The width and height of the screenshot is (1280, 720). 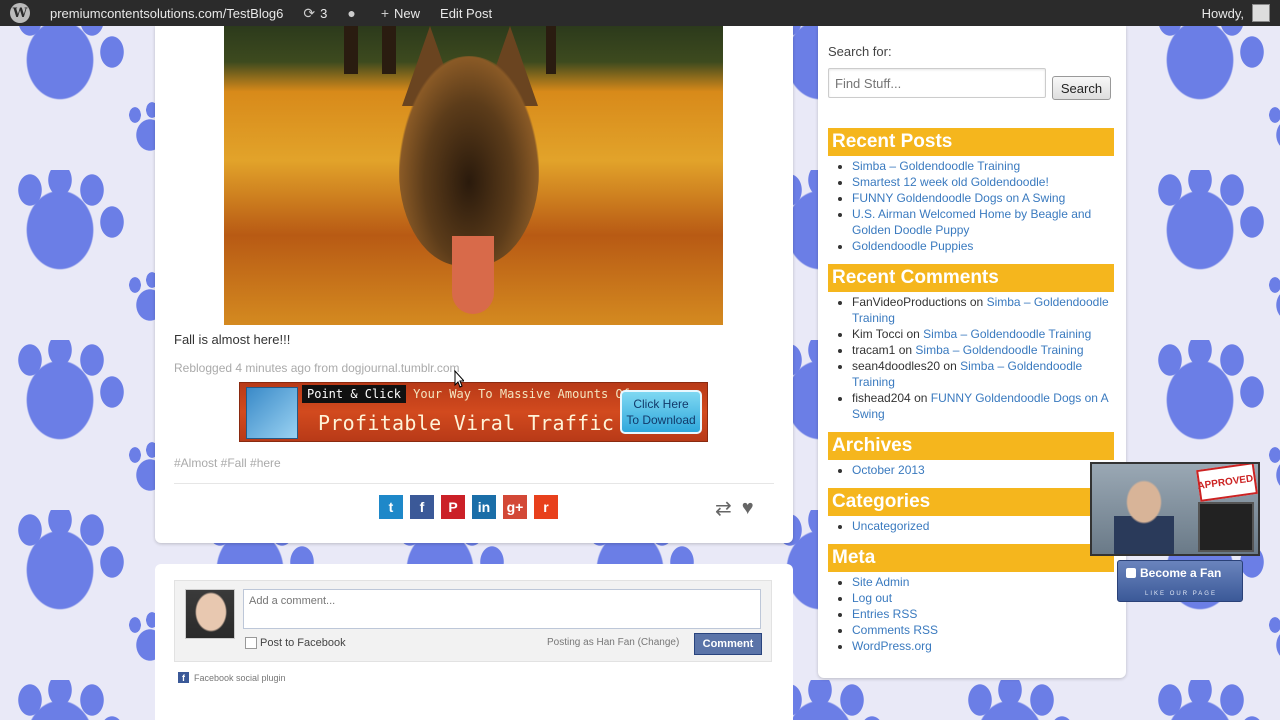 What do you see at coordinates (971, 558) in the screenshot?
I see `meta-title: Meta` at bounding box center [971, 558].